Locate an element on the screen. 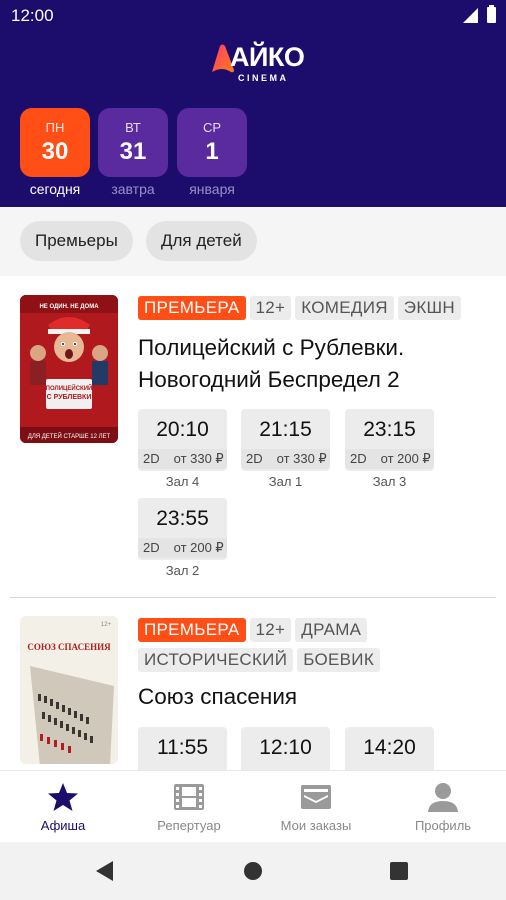 The image size is (506, 900). nav-item-afisha: Афиша is located at coordinates (63, 807).